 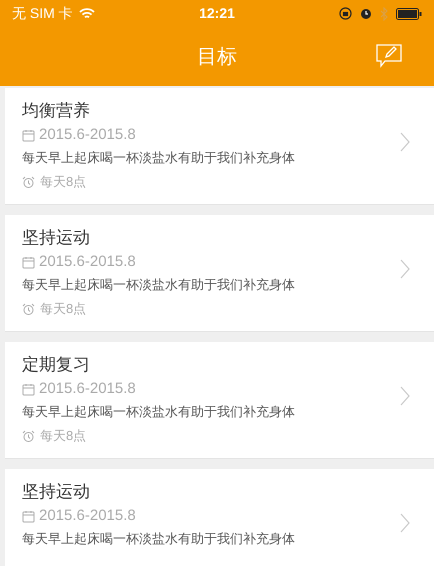 What do you see at coordinates (86, 14) in the screenshot?
I see `wifi-icon` at bounding box center [86, 14].